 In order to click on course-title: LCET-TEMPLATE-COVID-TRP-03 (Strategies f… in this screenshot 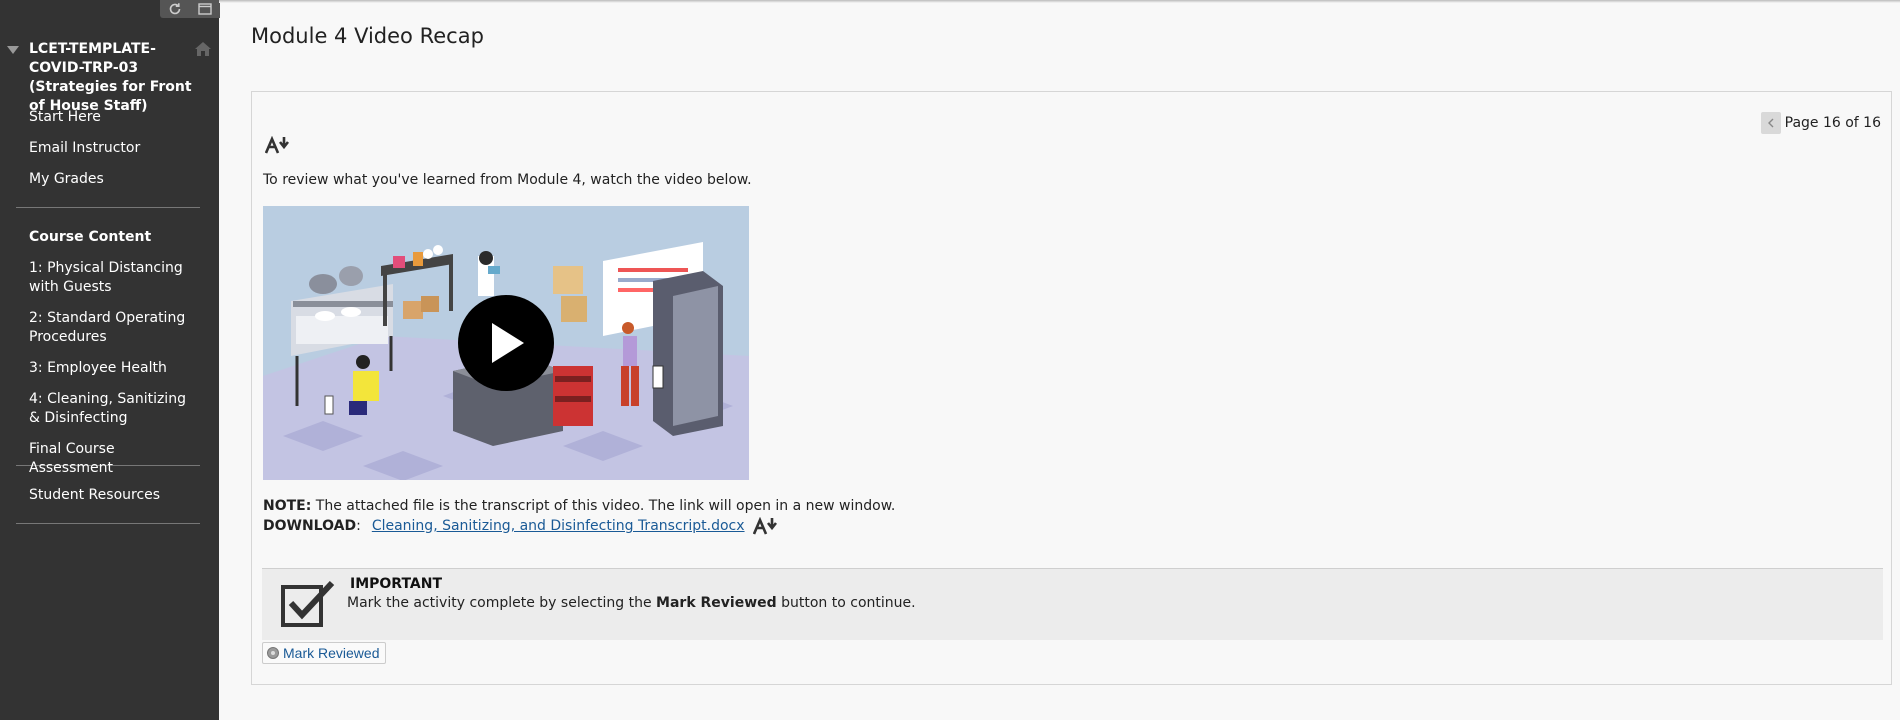, I will do `click(111, 78)`.